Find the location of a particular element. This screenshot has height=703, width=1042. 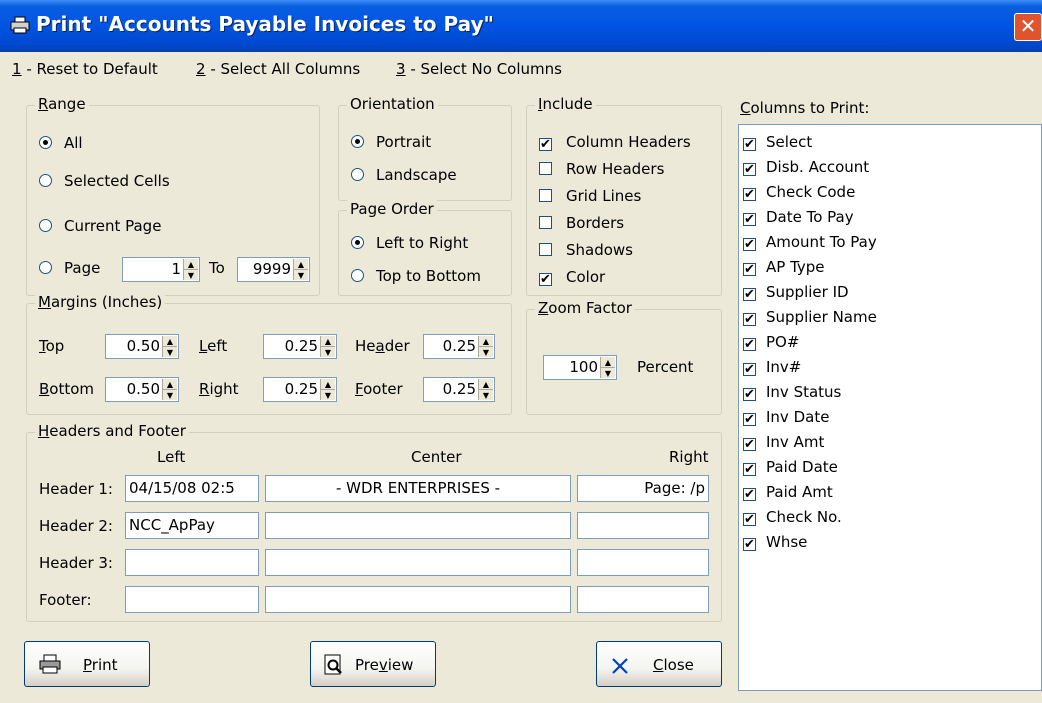

checkbox-color: ✔ is located at coordinates (545, 279).